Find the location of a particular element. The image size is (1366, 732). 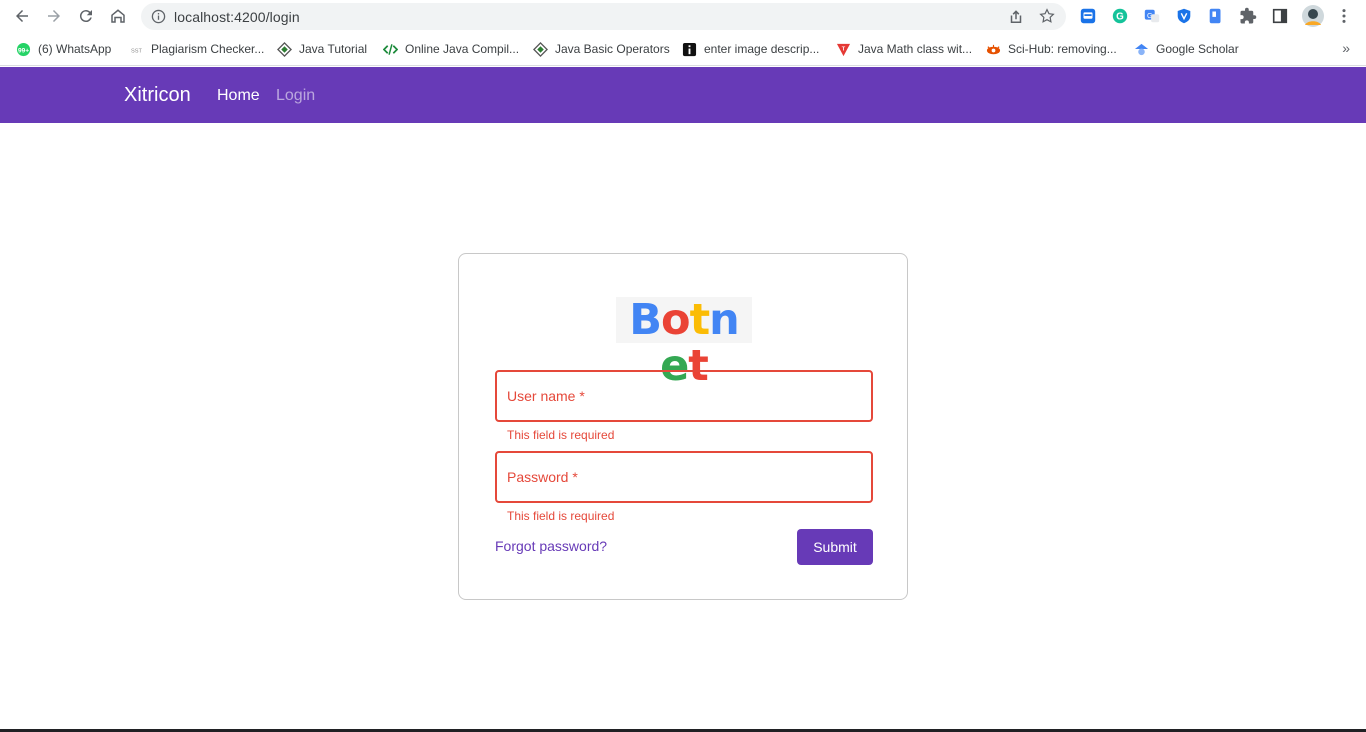

submit-button: Submit is located at coordinates (835, 547).